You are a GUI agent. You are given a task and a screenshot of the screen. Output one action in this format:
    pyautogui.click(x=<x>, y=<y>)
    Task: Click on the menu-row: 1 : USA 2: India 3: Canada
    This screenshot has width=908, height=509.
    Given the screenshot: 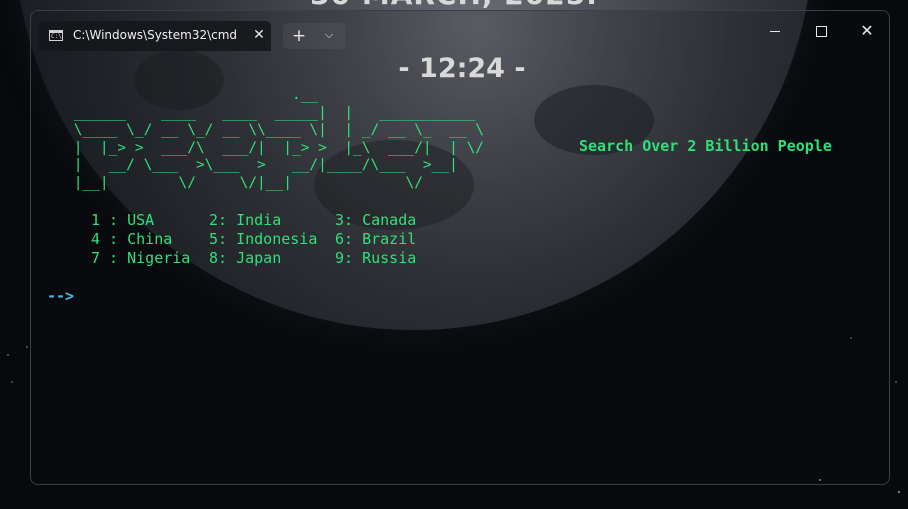 What is the action you would take?
    pyautogui.click(x=263, y=220)
    